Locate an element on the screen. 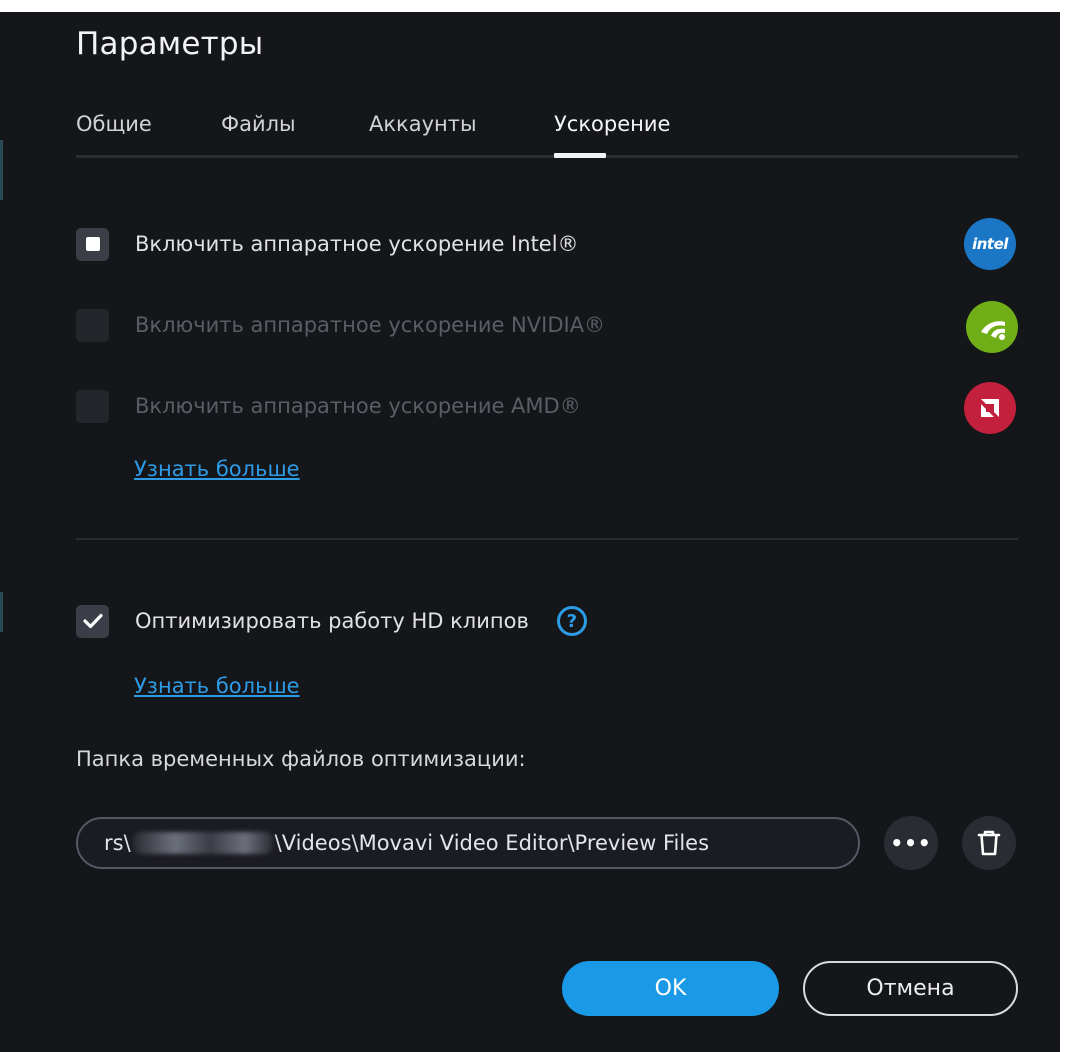 This screenshot has height=1052, width=1071. amd-logo-icon is located at coordinates (990, 408).